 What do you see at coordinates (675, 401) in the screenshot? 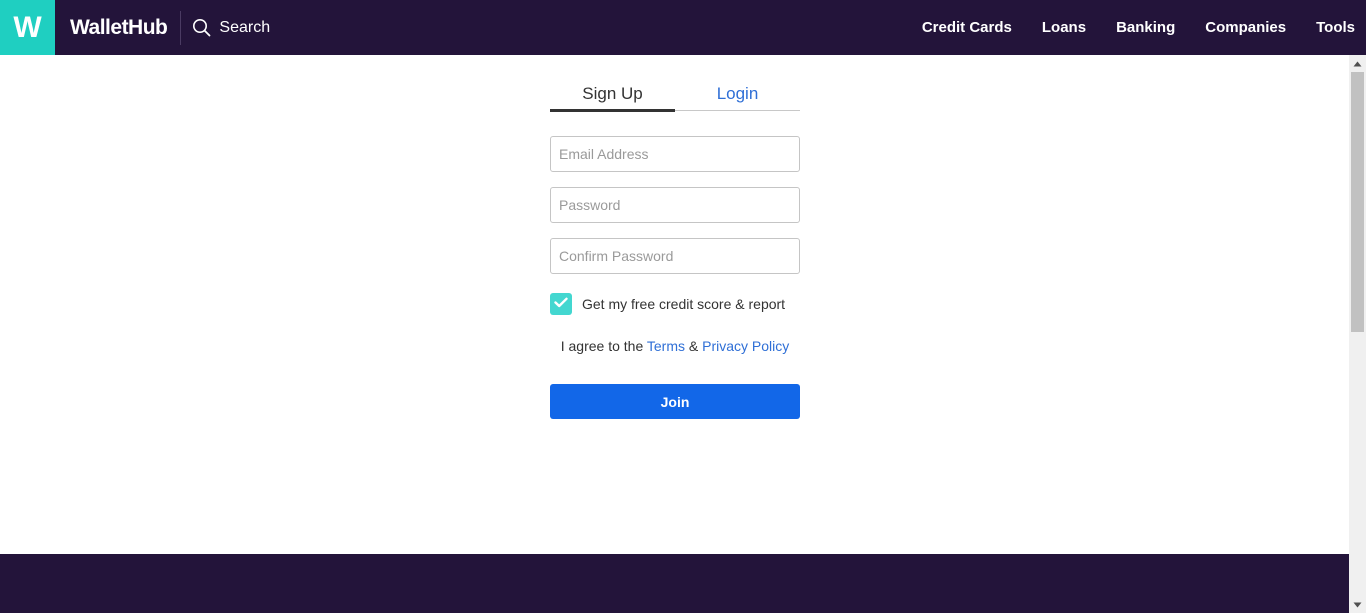
I see `join-button: Join` at bounding box center [675, 401].